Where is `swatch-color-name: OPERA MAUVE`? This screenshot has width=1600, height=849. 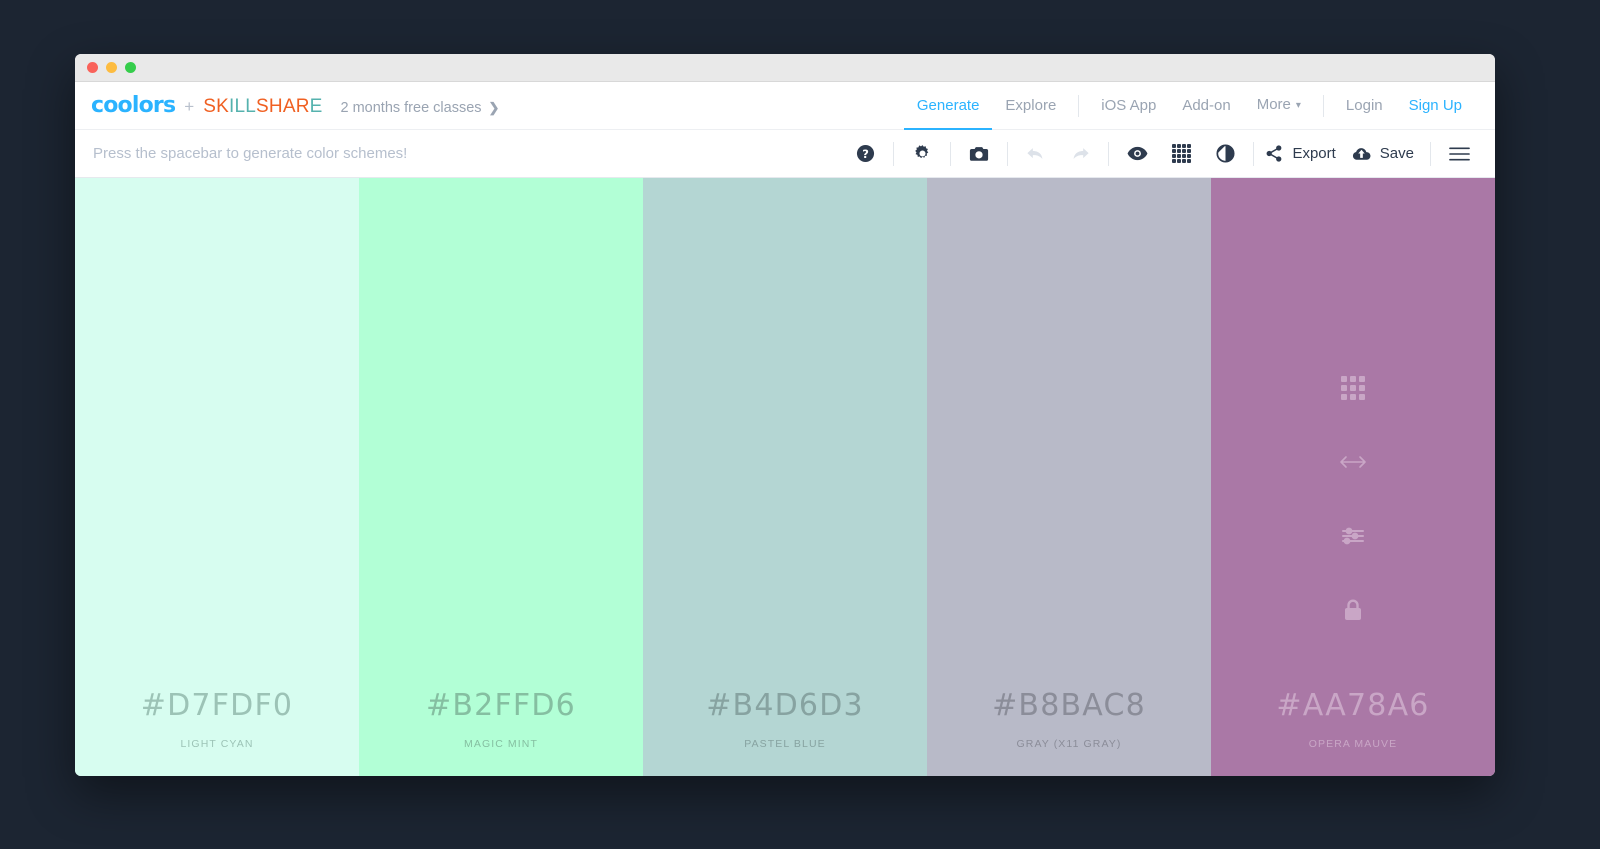 swatch-color-name: OPERA MAUVE is located at coordinates (1353, 744).